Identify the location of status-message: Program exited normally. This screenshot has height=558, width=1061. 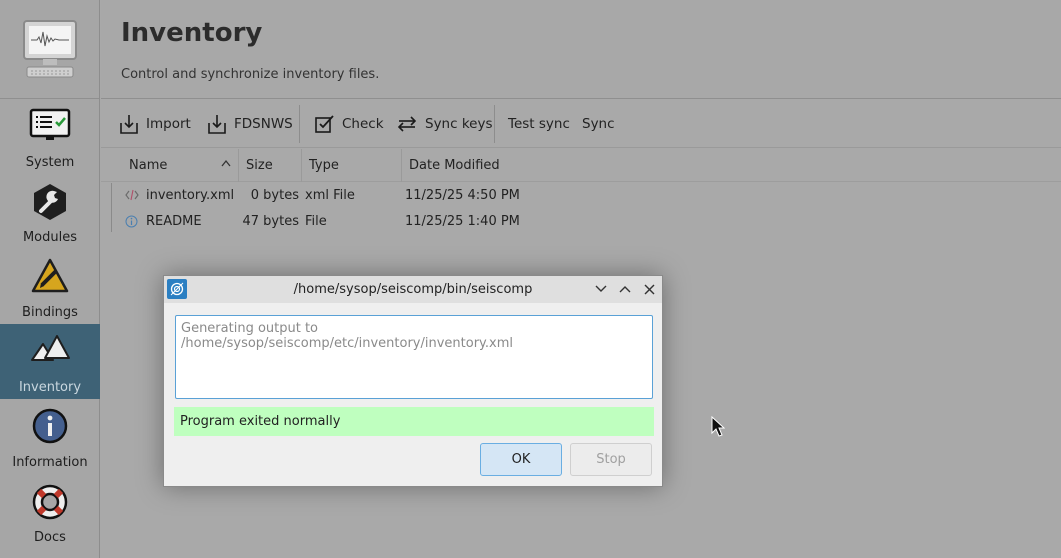
(414, 421).